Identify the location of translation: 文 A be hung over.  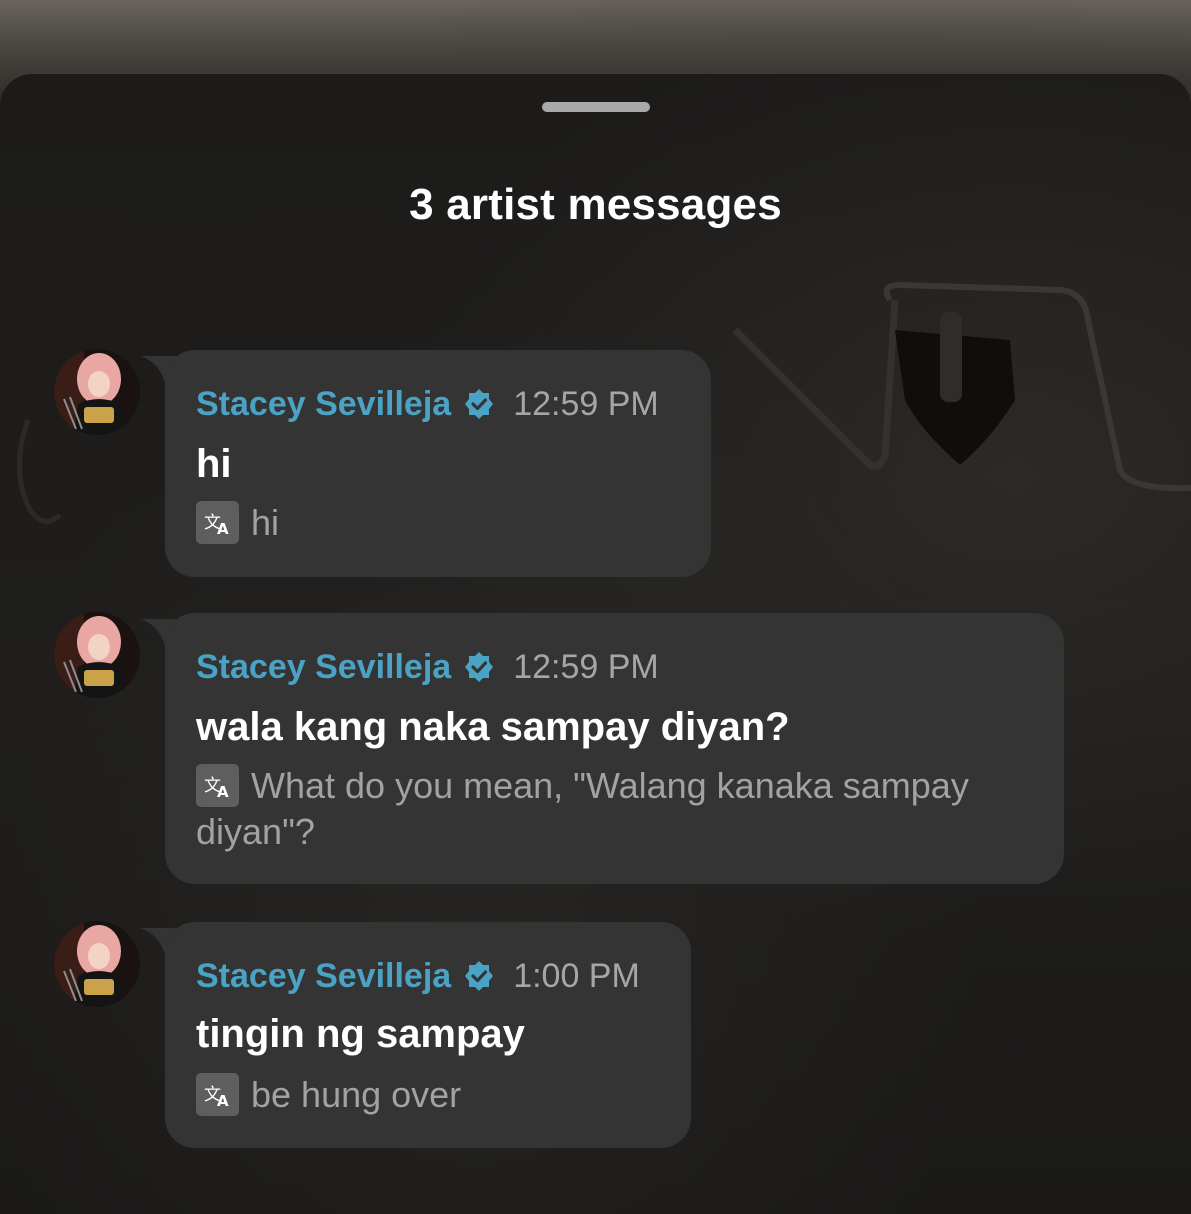
(431, 1095).